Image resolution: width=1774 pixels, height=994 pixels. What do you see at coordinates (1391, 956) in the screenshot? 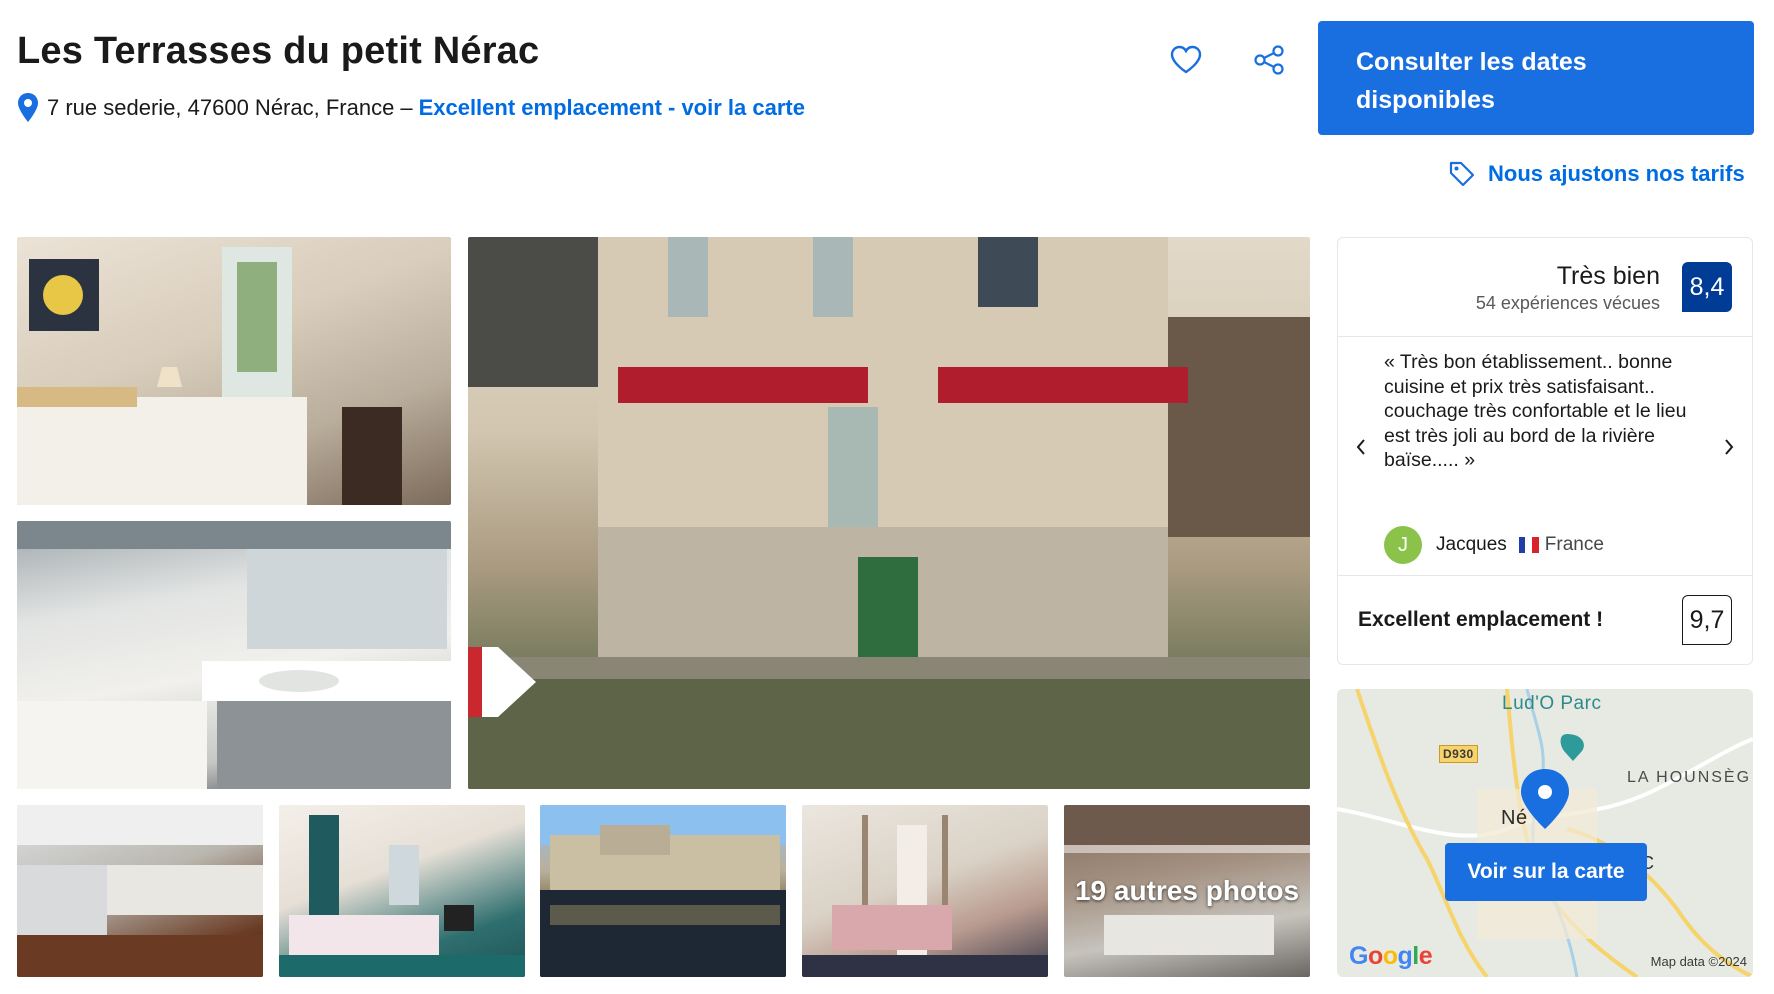
I see `google-logo: Google` at bounding box center [1391, 956].